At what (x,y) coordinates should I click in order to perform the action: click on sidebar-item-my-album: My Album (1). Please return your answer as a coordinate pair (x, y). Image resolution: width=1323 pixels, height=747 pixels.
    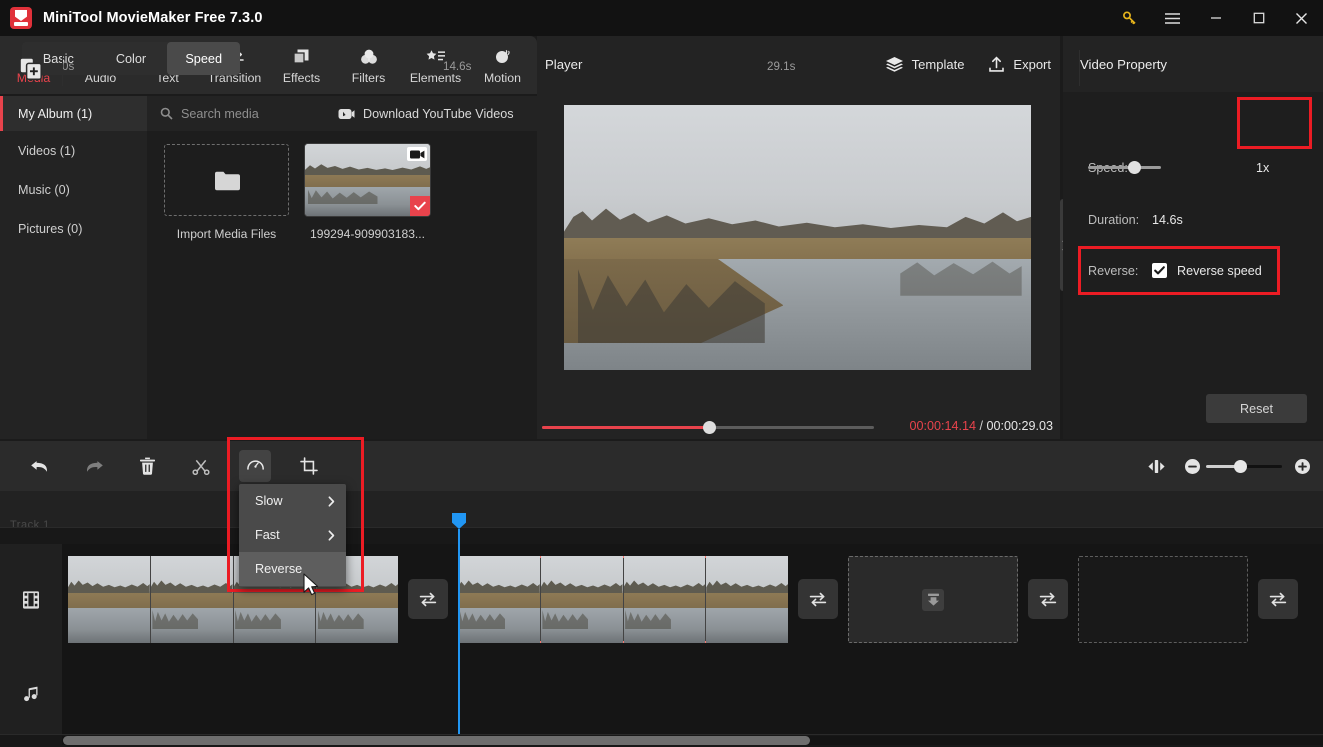
    Looking at the image, I should click on (73, 113).